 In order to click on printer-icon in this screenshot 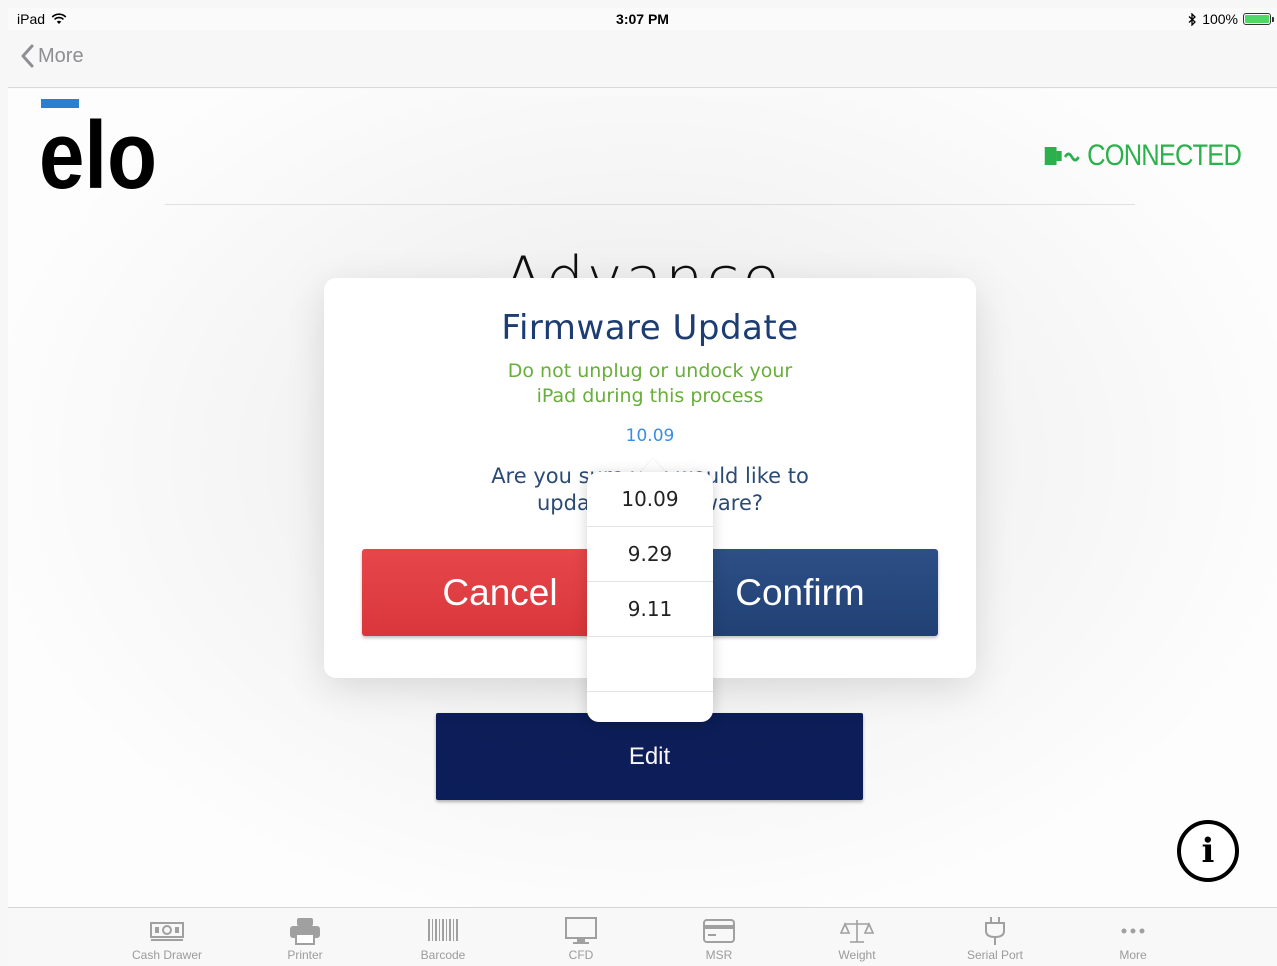, I will do `click(305, 931)`.